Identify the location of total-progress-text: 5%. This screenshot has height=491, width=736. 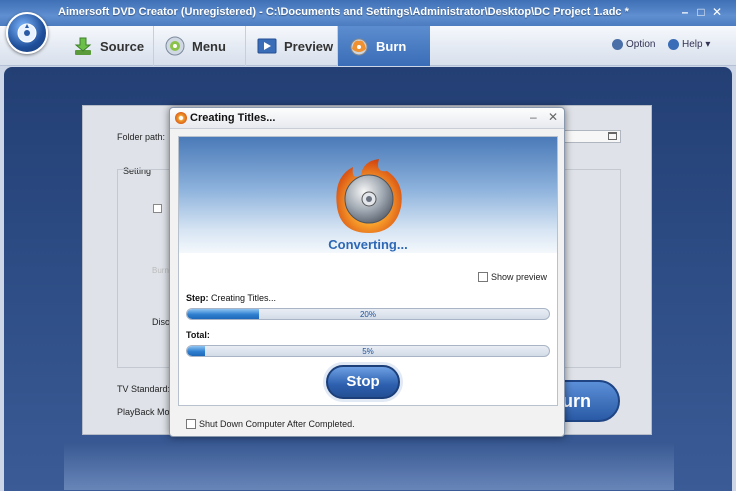
(368, 351).